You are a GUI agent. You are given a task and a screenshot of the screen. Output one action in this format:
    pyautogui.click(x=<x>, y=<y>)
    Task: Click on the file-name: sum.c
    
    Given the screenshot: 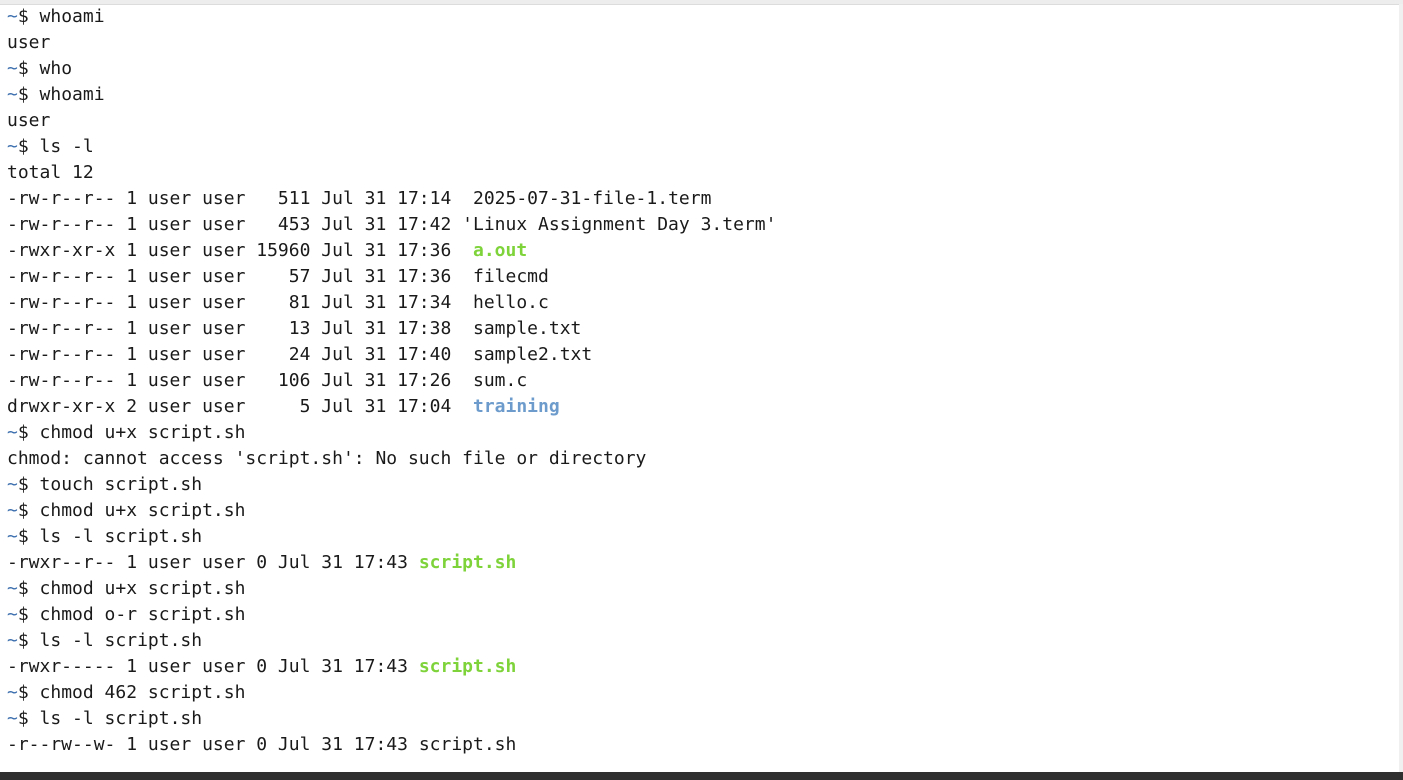 What is the action you would take?
    pyautogui.click(x=500, y=380)
    